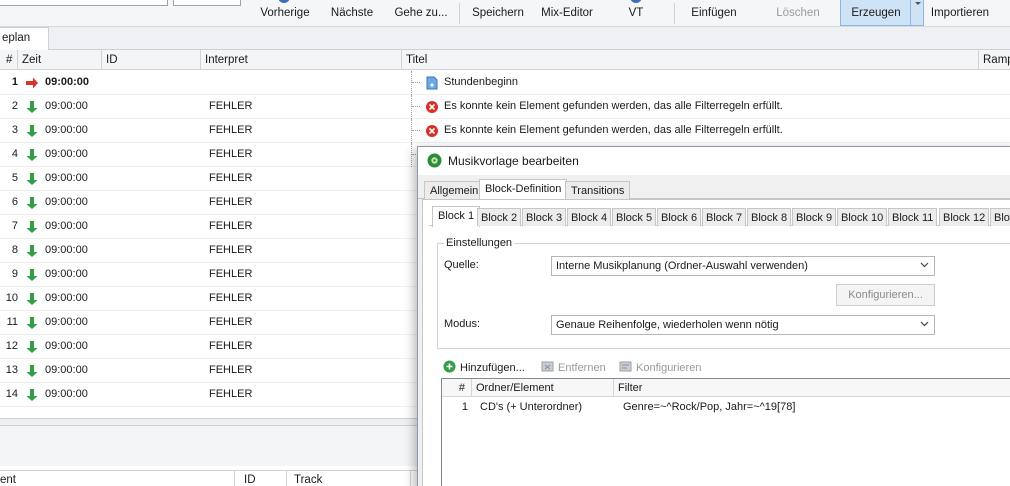 This screenshot has height=486, width=1010. What do you see at coordinates (464, 407) in the screenshot?
I see `element-number: 1` at bounding box center [464, 407].